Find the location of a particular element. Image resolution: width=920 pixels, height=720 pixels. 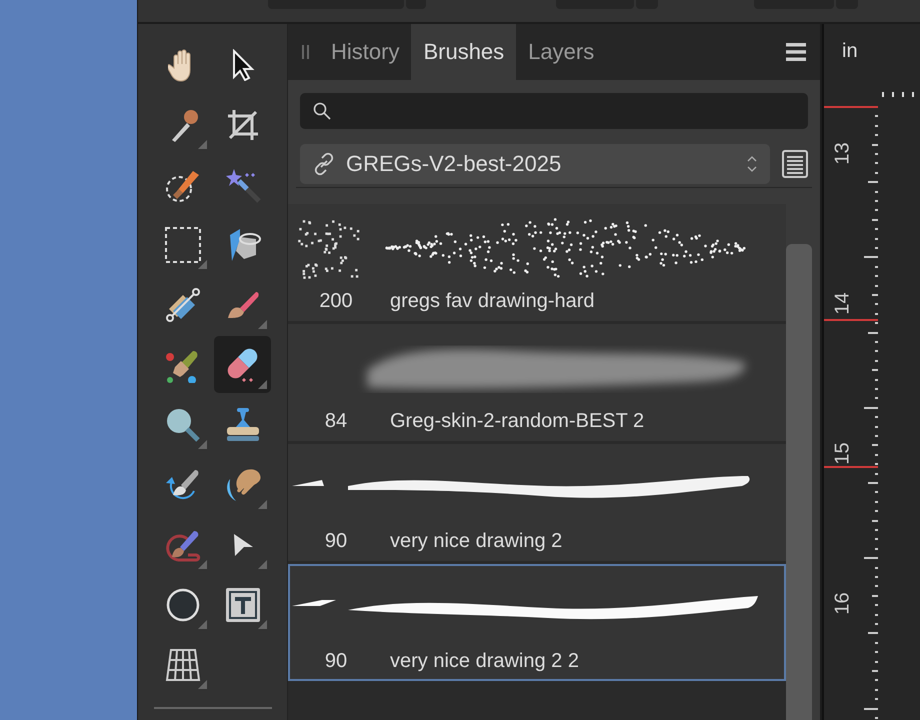

arrow-icon is located at coordinates (243, 545).